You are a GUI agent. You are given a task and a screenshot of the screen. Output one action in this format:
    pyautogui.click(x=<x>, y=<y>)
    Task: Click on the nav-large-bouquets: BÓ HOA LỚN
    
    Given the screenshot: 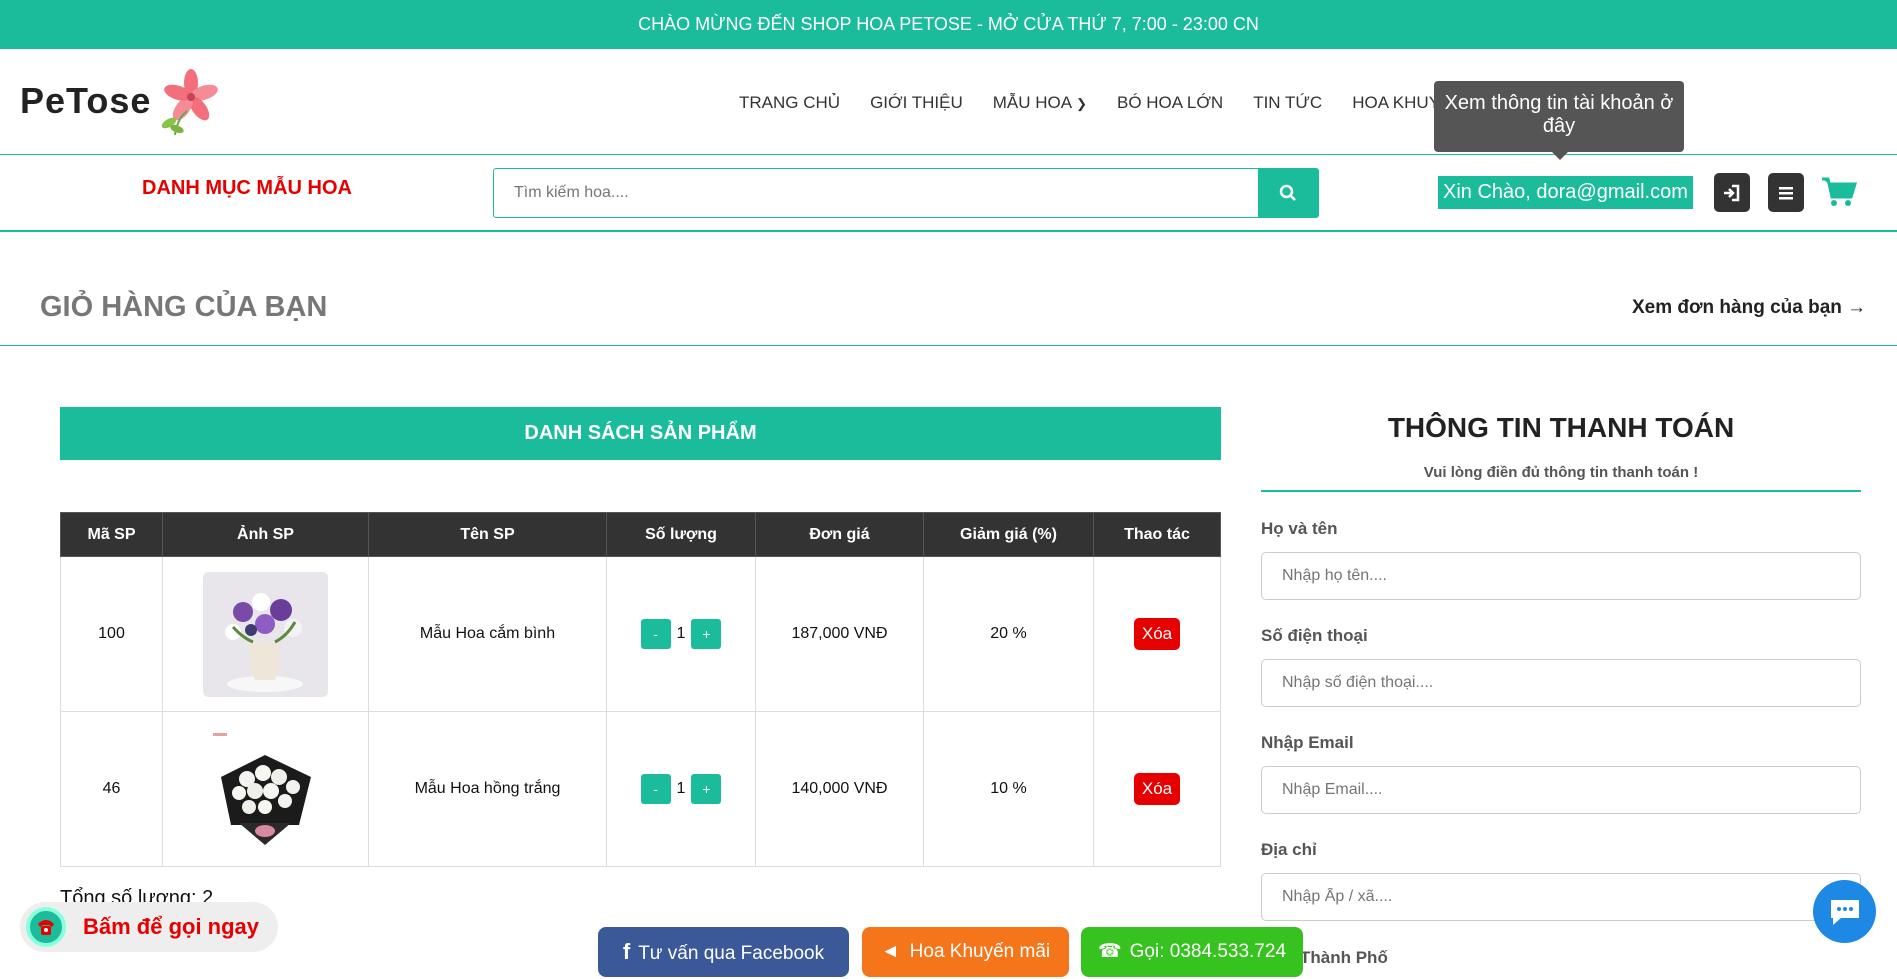 What is the action you would take?
    pyautogui.click(x=1170, y=103)
    